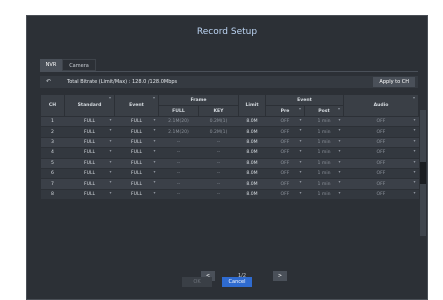  I want to click on cell-ch: 7, so click(52, 184).